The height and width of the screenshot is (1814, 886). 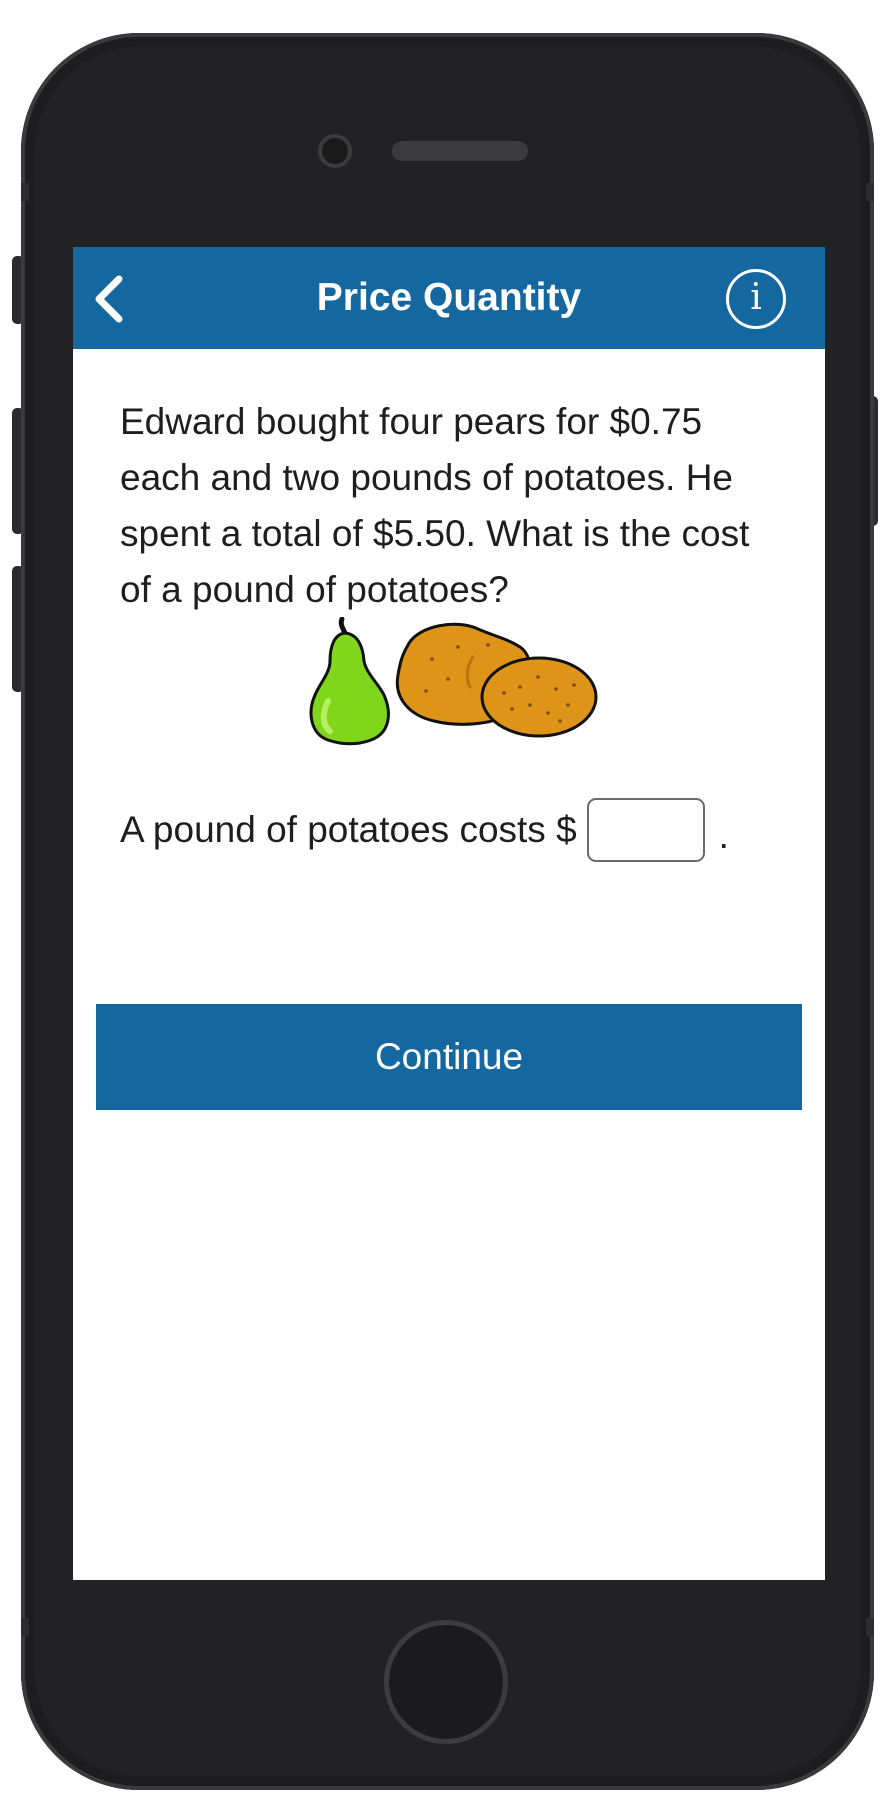 What do you see at coordinates (645, 830) in the screenshot?
I see `answer-input` at bounding box center [645, 830].